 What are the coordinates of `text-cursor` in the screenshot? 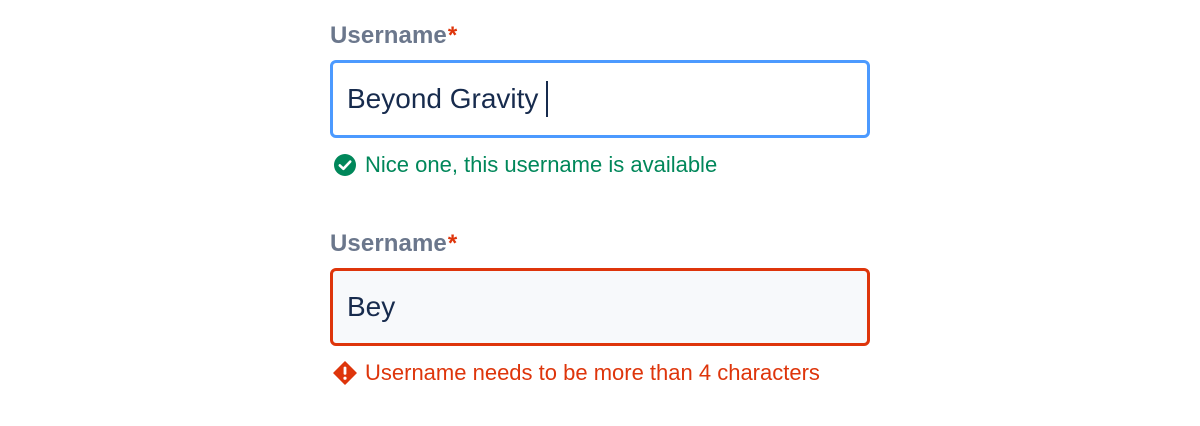 It's located at (547, 99).